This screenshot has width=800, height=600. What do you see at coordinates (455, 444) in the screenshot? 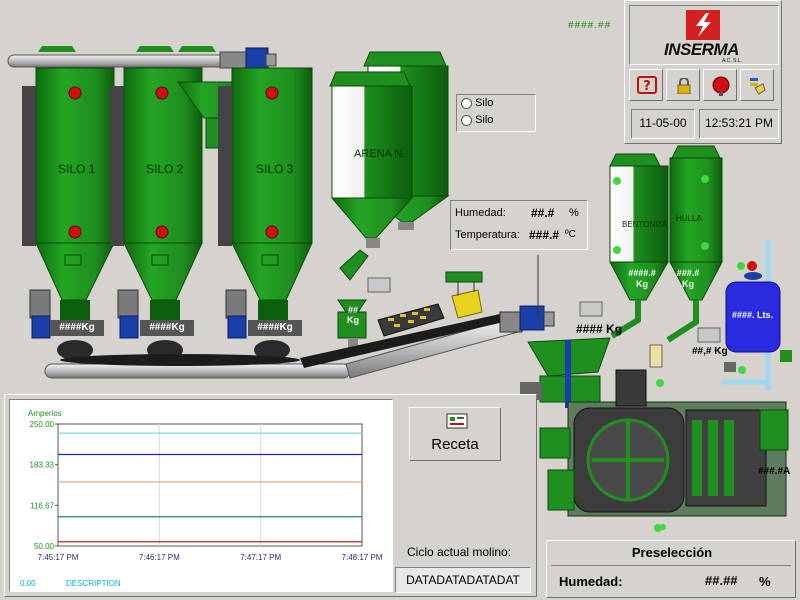
I see `receta-label: Receta` at bounding box center [455, 444].